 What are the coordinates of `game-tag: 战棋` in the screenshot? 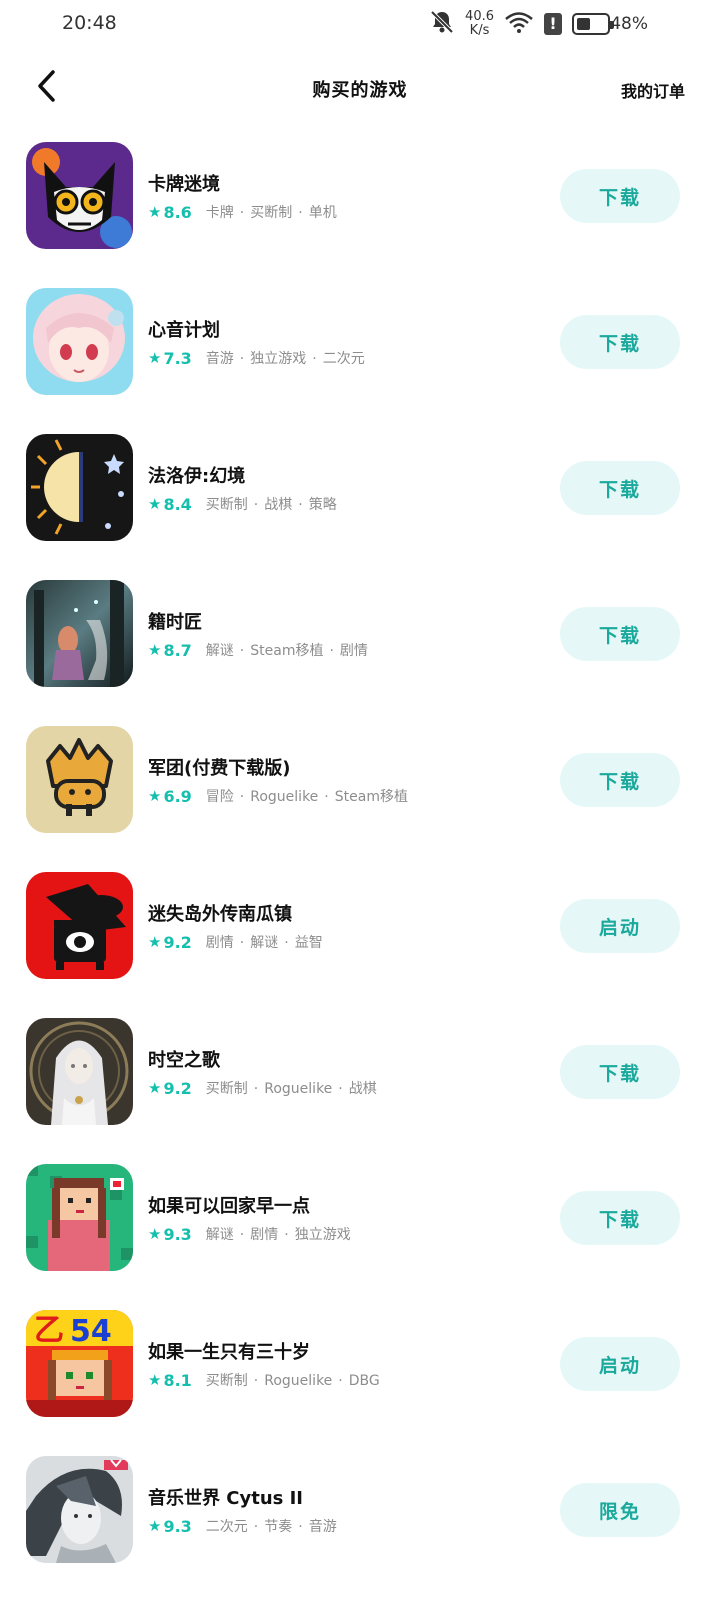 It's located at (362, 1089).